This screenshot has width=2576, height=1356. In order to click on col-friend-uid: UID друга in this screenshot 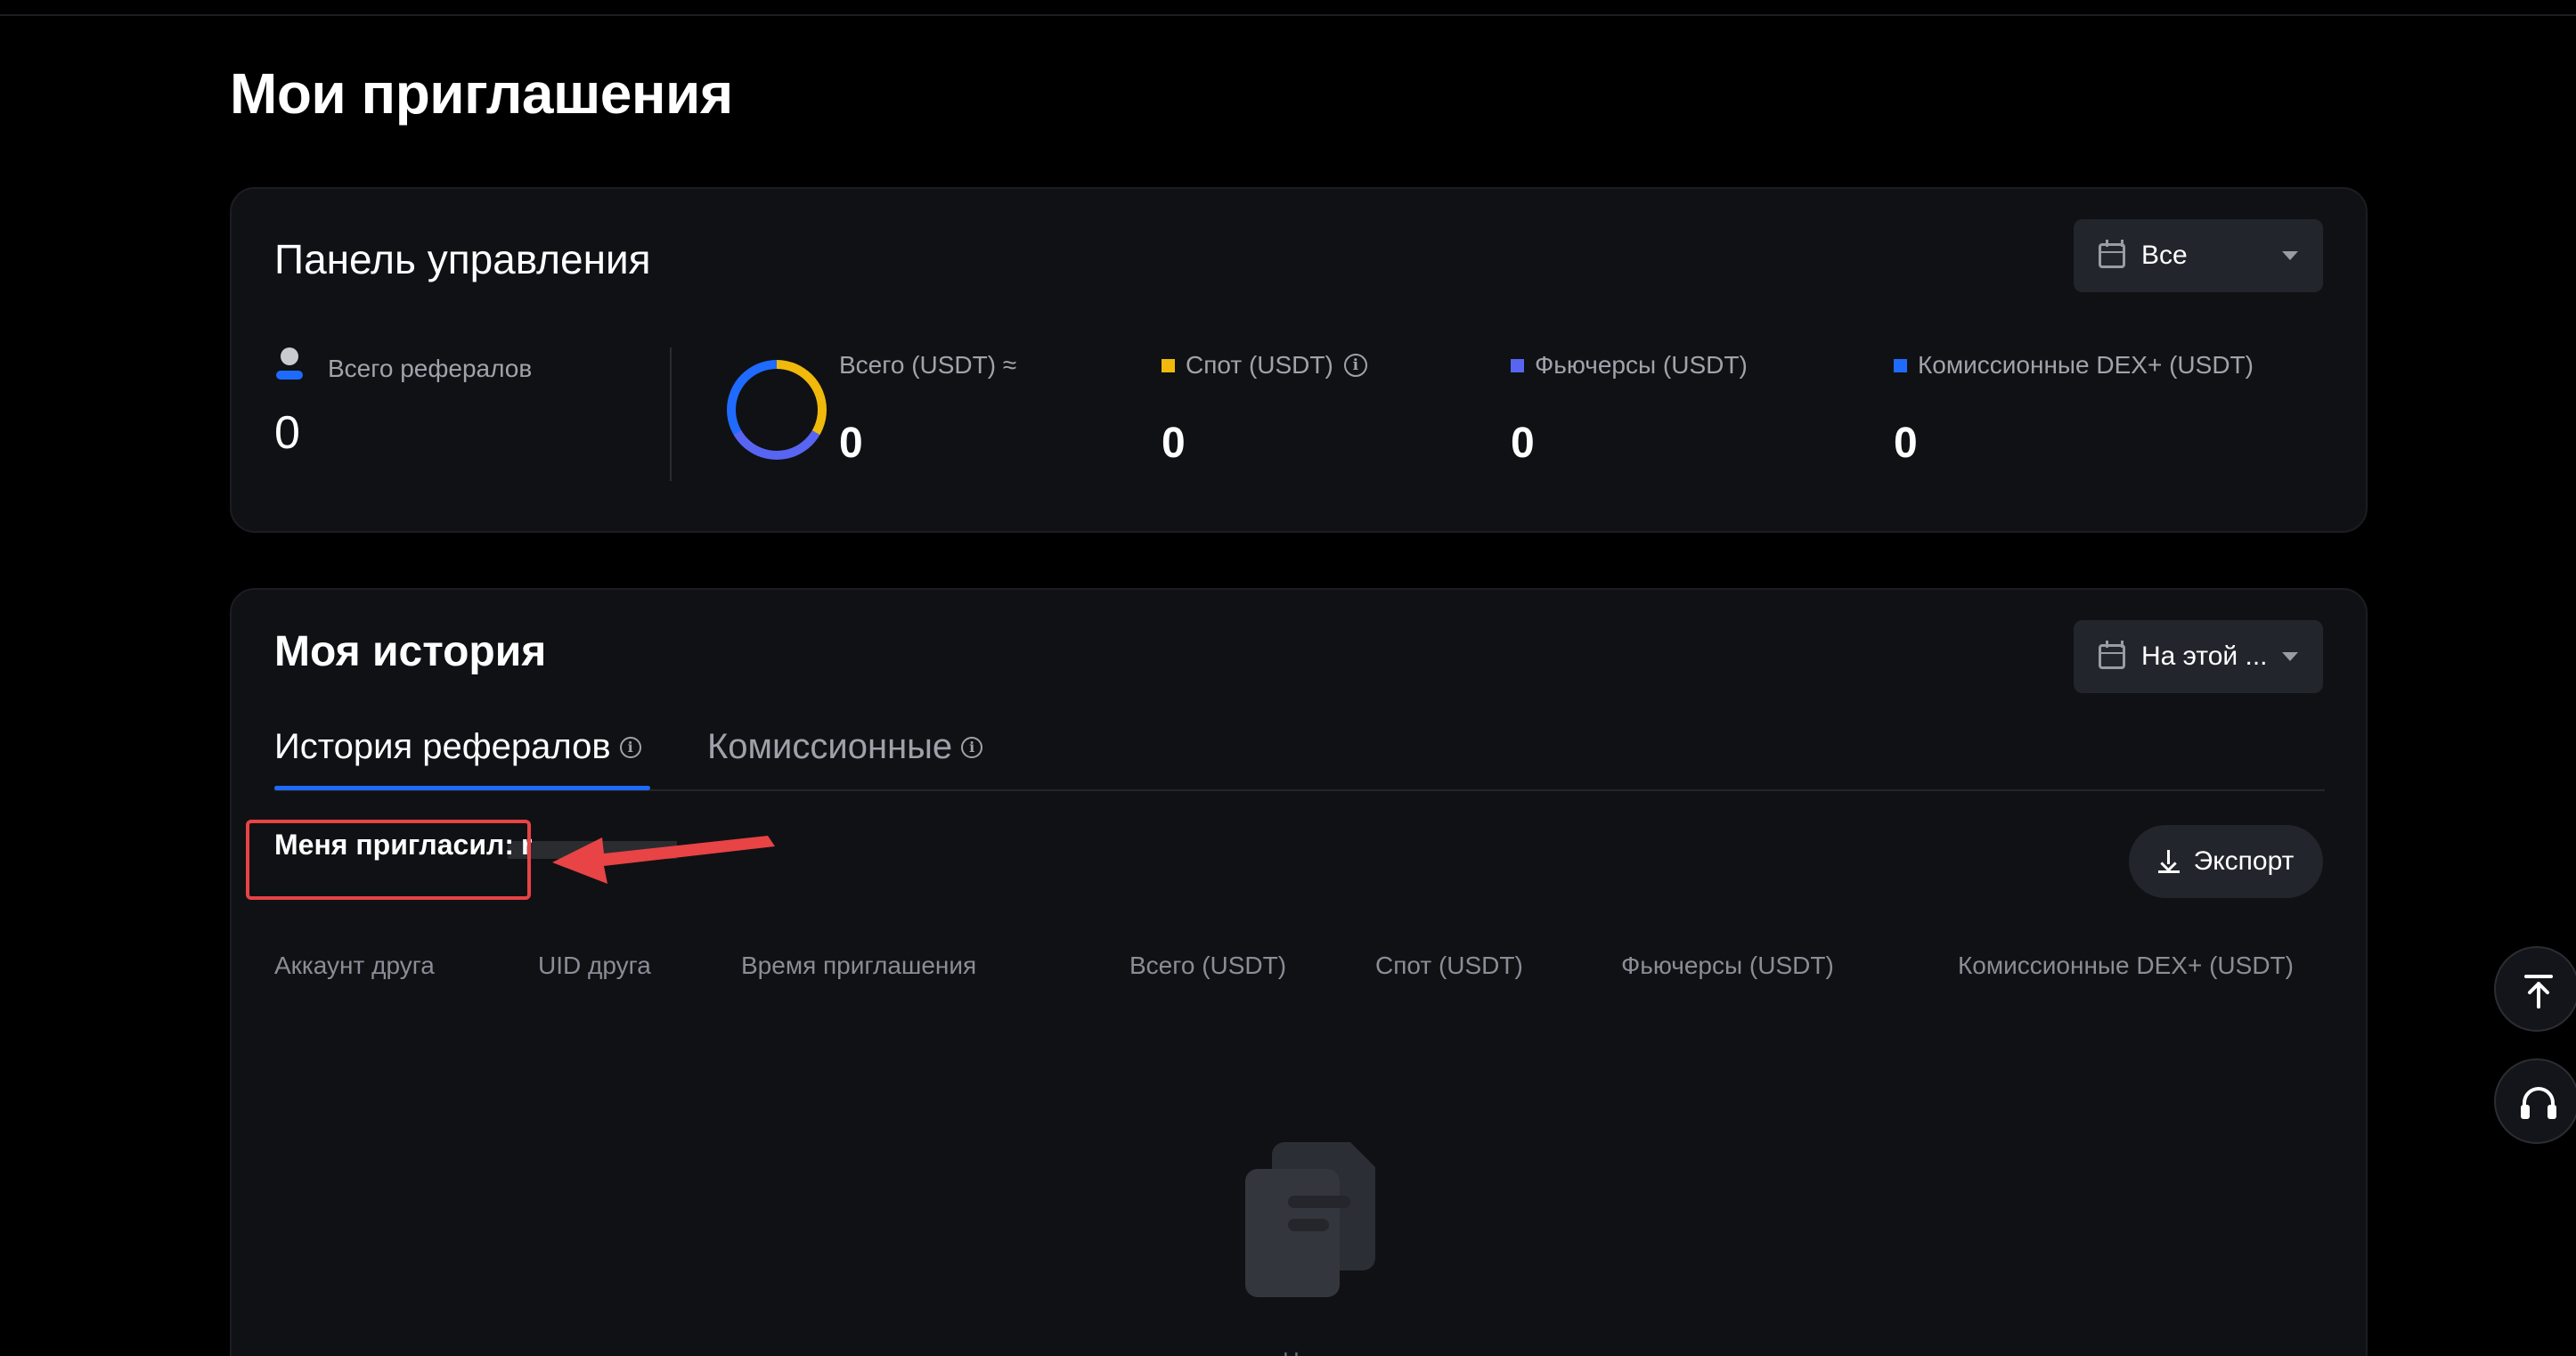, I will do `click(594, 966)`.